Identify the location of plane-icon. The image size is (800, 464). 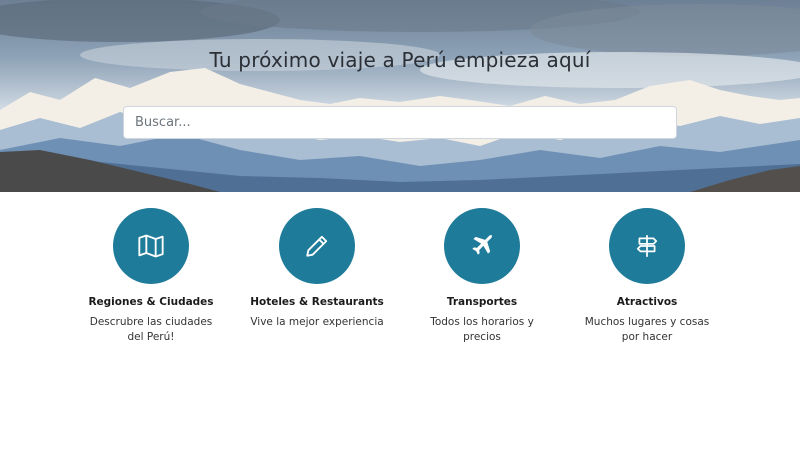
(482, 244).